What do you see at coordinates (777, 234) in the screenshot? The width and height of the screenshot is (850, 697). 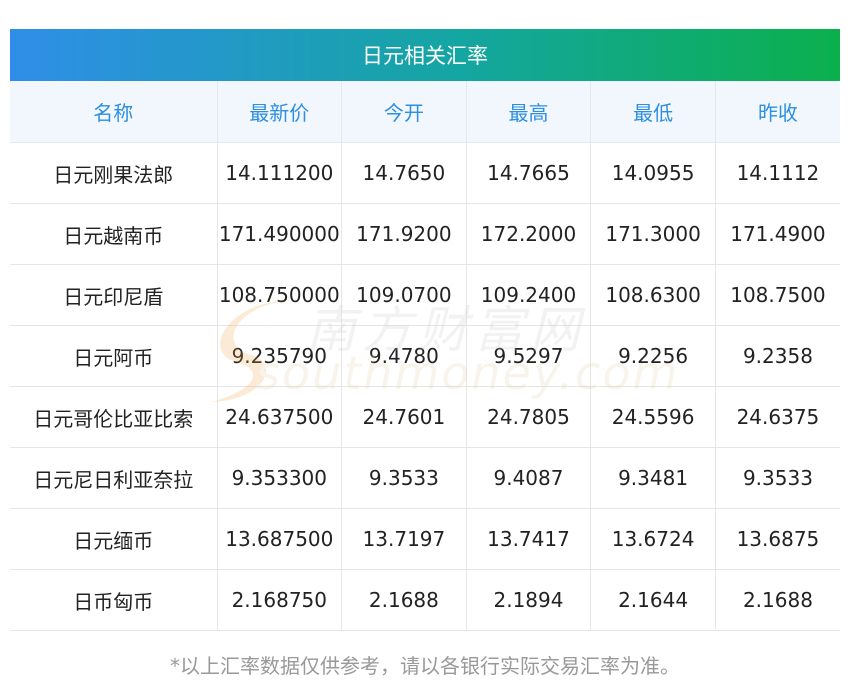 I see `prev-close-cell: 171.4900` at bounding box center [777, 234].